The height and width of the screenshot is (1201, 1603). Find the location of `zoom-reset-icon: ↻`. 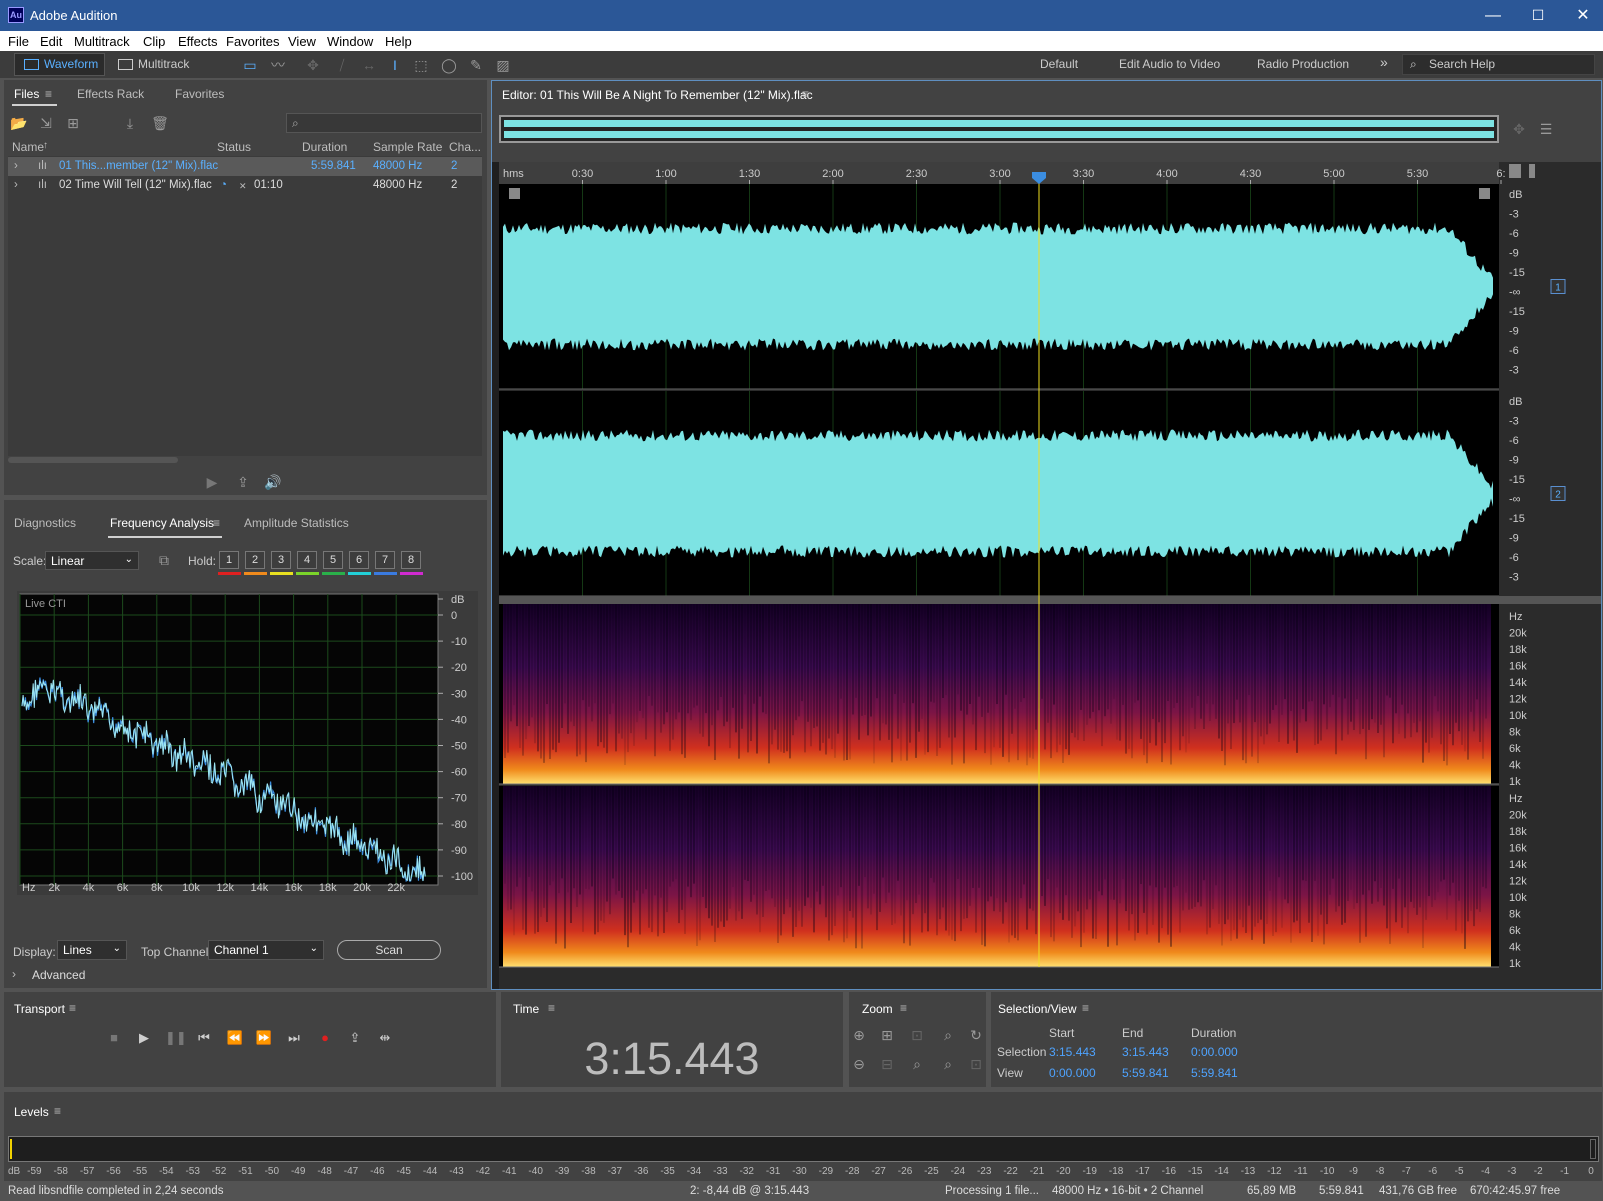

zoom-reset-icon: ↻ is located at coordinates (976, 1035).